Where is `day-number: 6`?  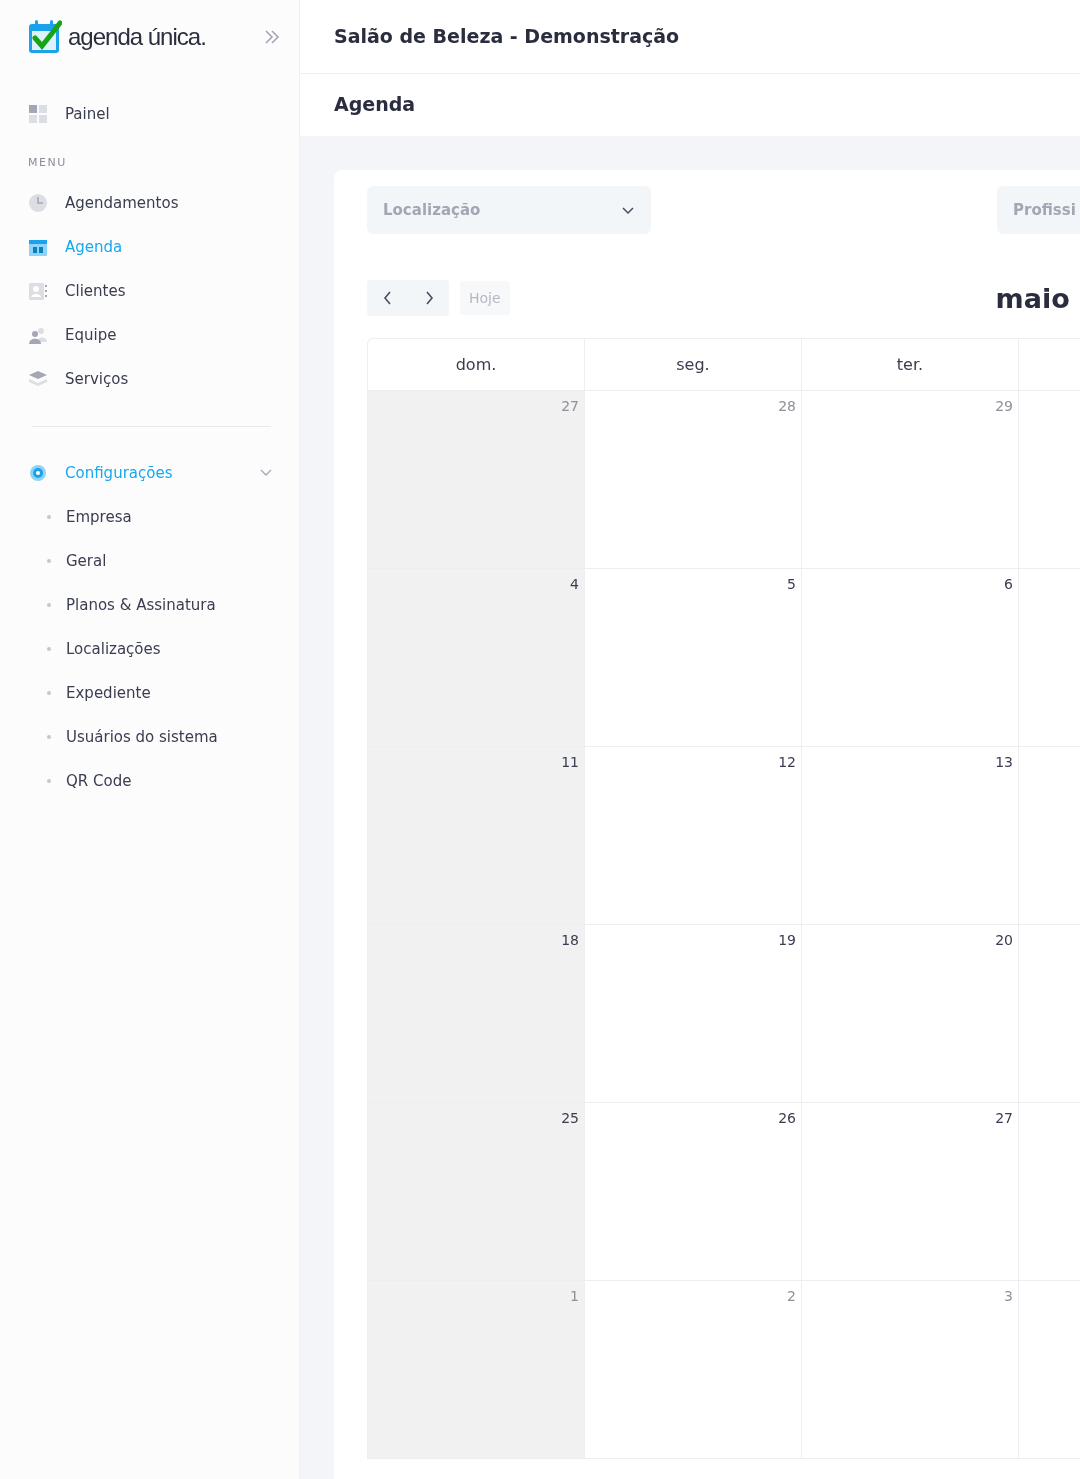
day-number: 6 is located at coordinates (1008, 584).